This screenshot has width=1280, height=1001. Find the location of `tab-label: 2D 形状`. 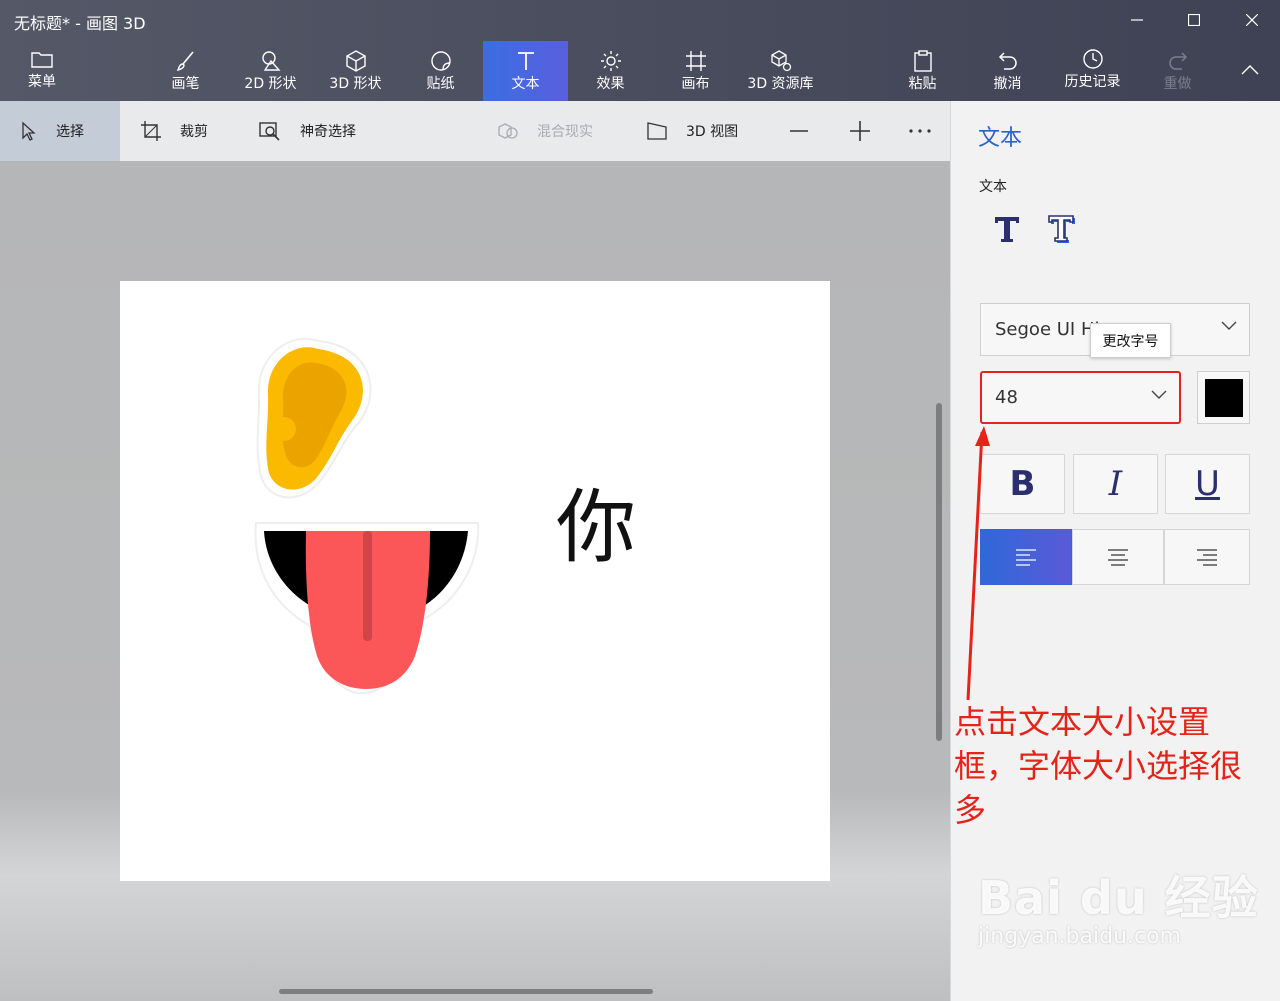

tab-label: 2D 形状 is located at coordinates (270, 84).